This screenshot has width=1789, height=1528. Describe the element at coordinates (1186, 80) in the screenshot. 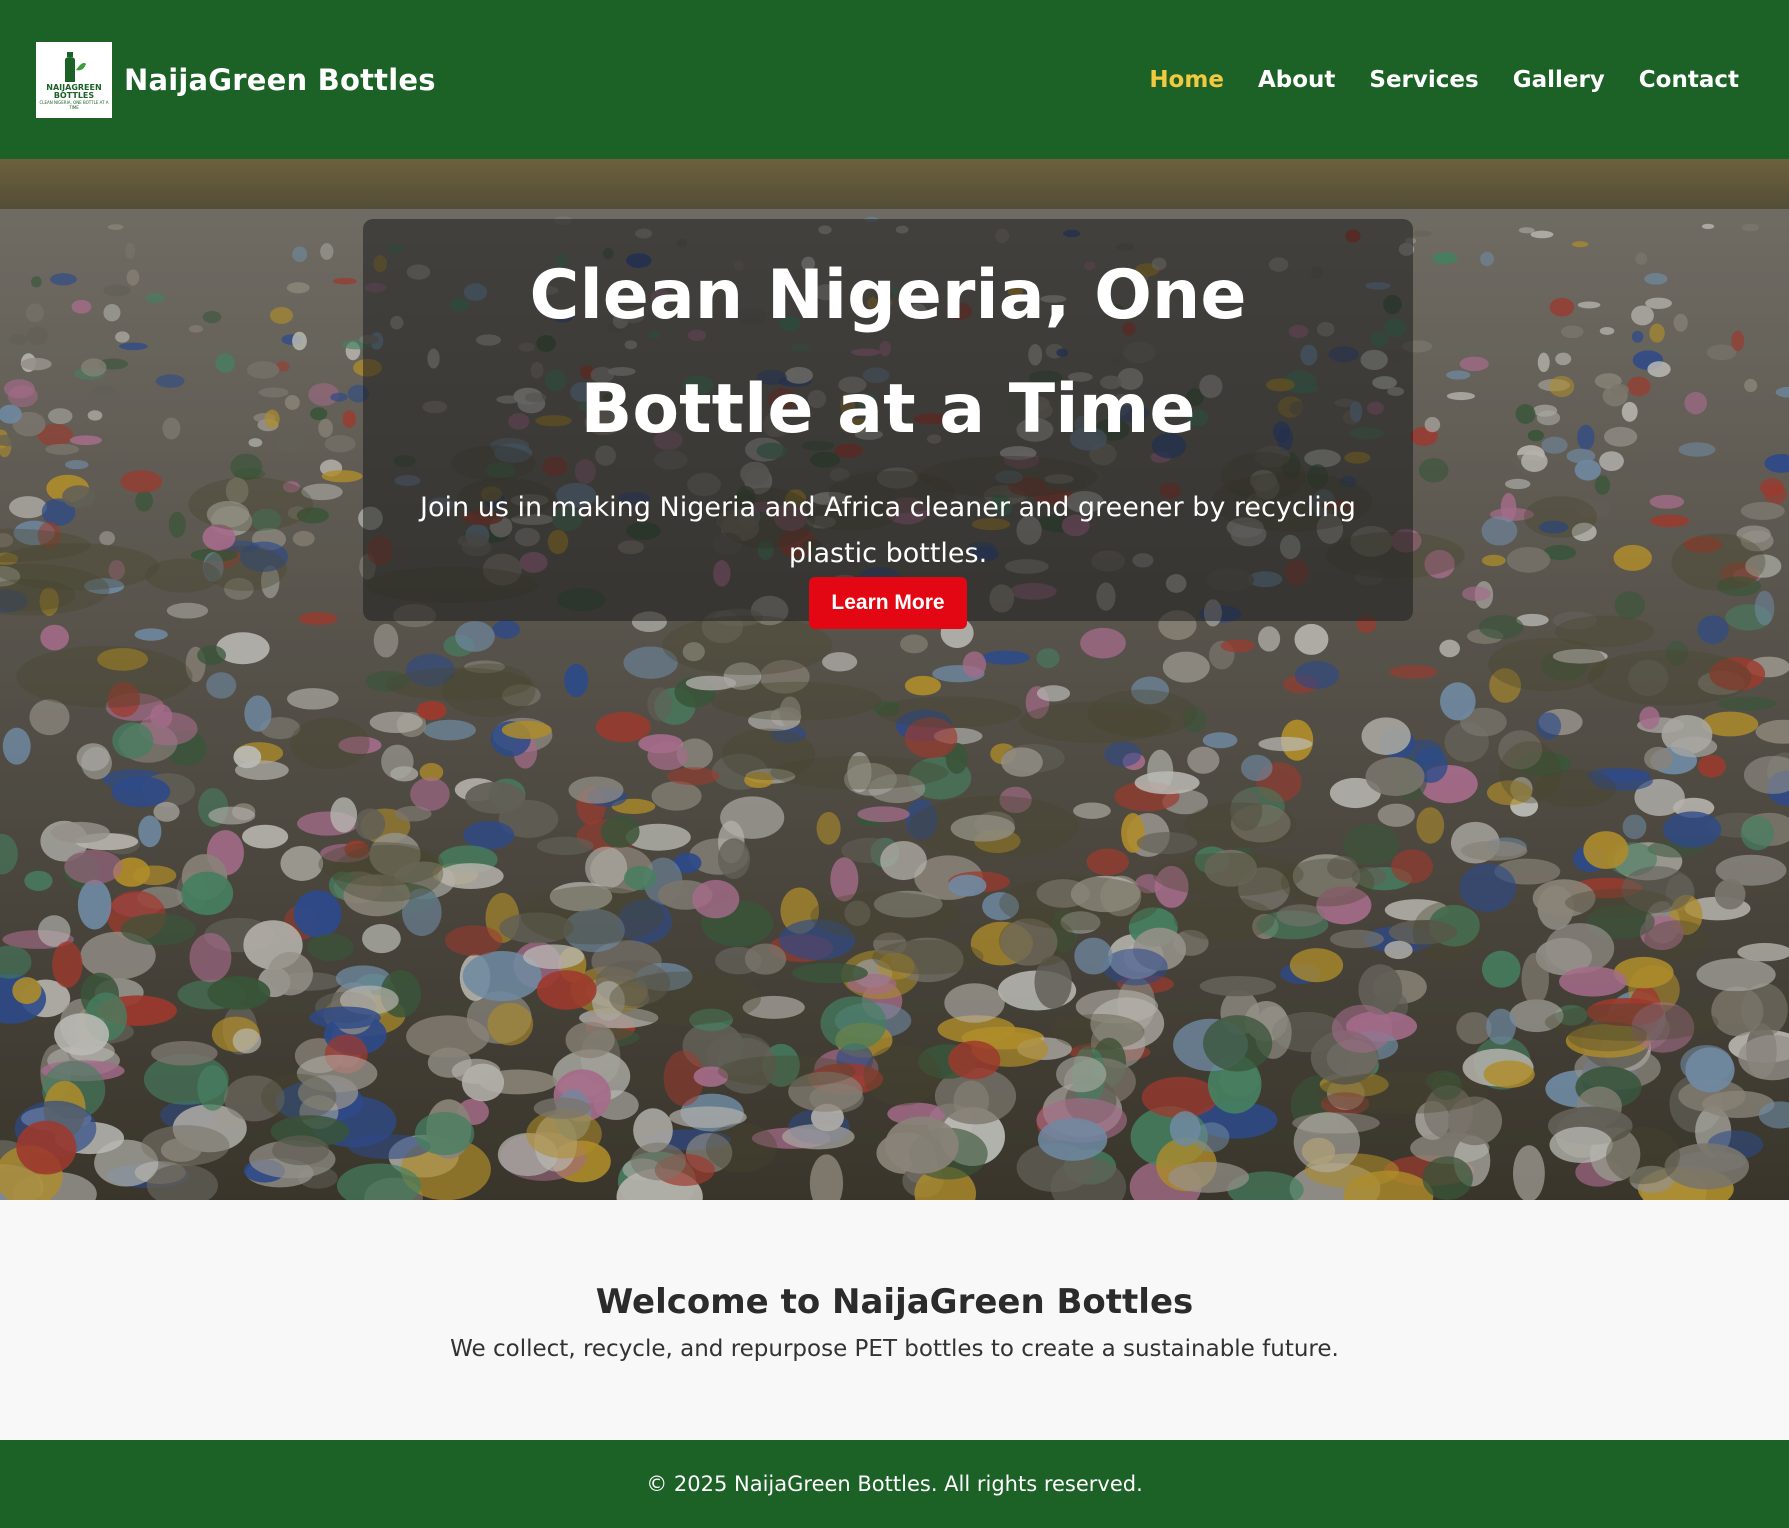

I see `nav-link-home: Home` at that location.